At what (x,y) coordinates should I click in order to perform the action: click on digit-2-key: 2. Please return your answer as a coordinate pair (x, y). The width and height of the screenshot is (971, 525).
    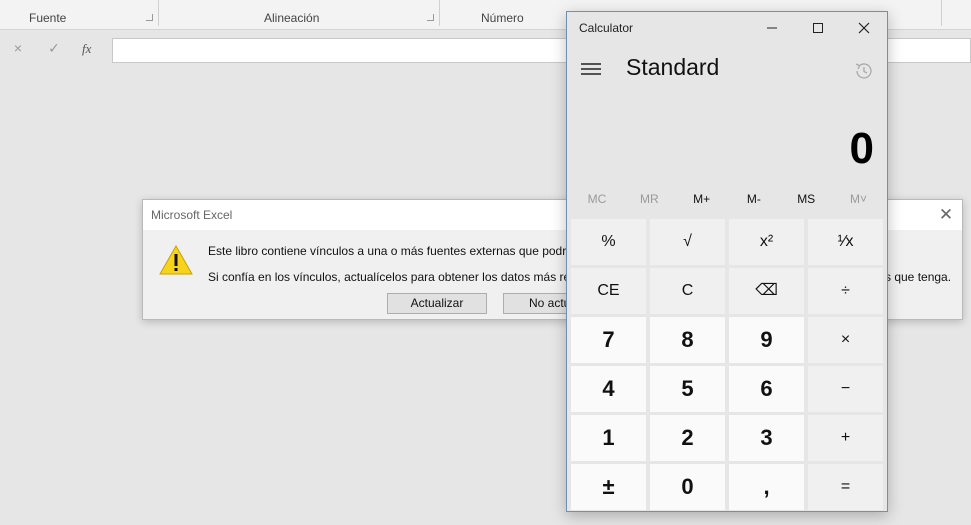
    Looking at the image, I should click on (687, 438).